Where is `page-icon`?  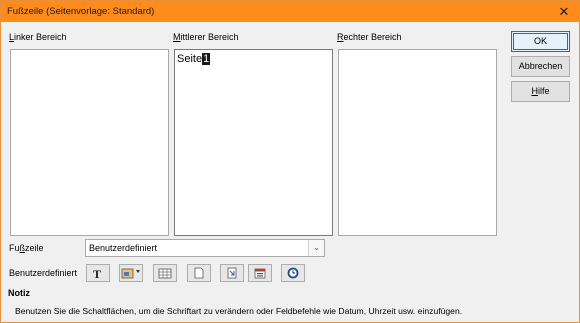
page-icon is located at coordinates (199, 273).